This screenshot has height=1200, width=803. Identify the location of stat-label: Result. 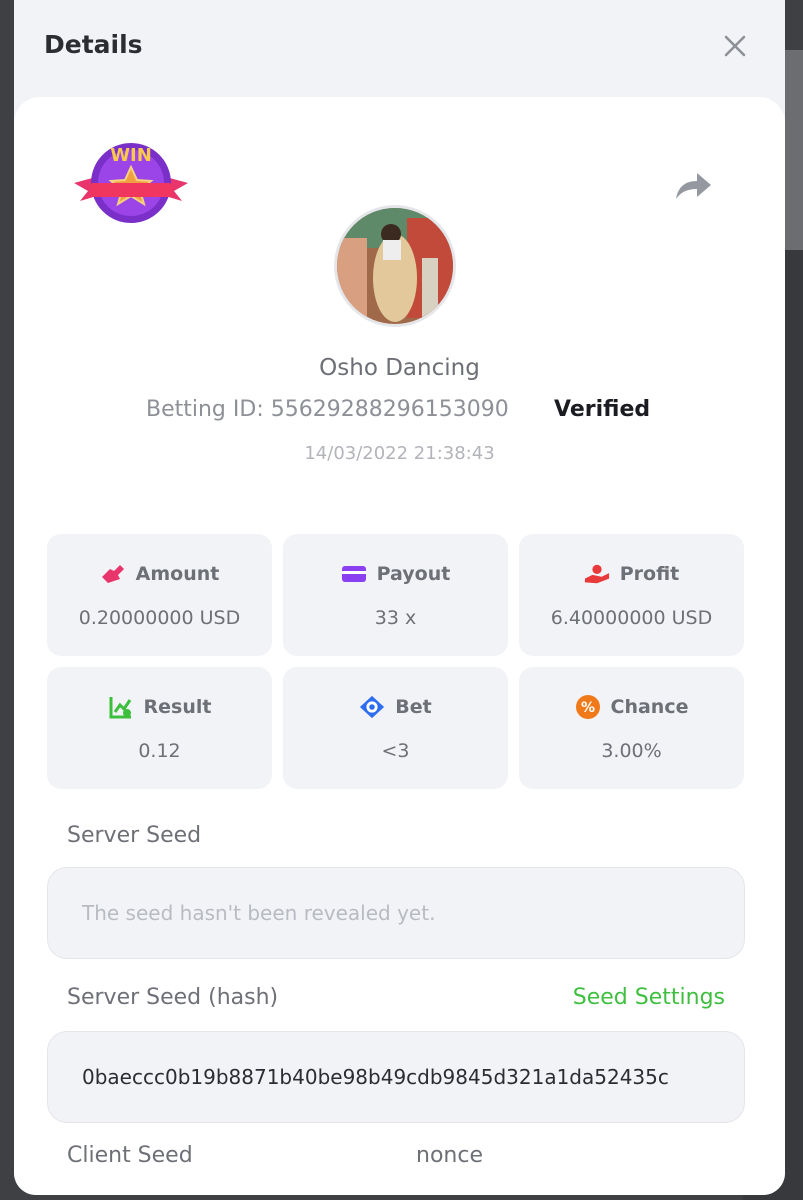
(177, 707).